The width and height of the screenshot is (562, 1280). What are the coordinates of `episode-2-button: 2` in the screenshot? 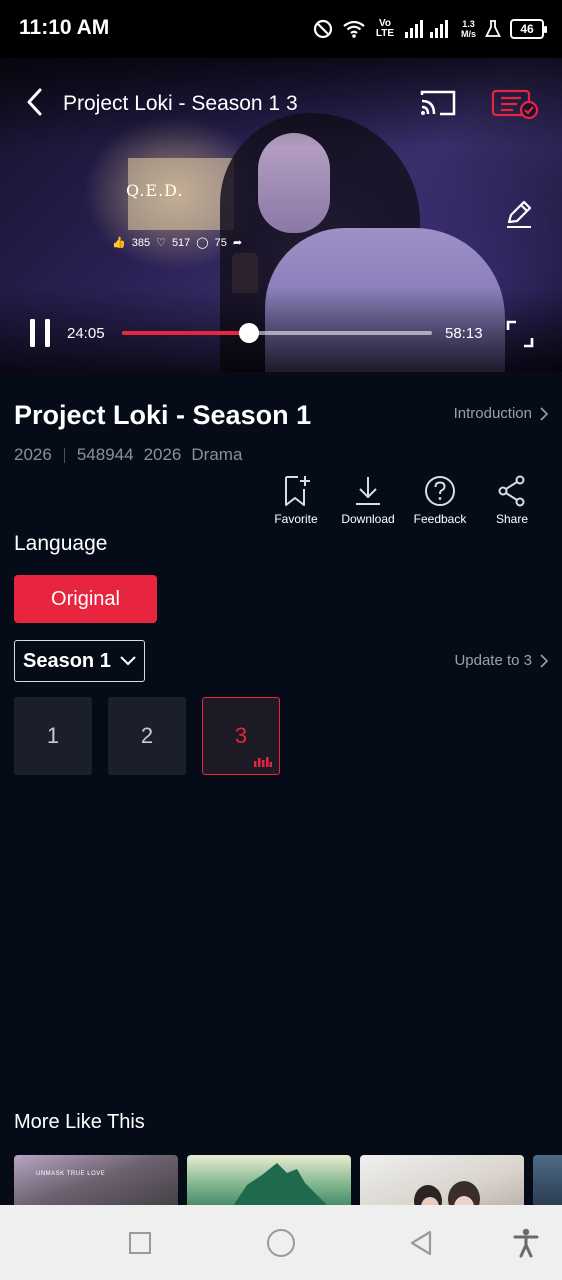 It's located at (147, 736).